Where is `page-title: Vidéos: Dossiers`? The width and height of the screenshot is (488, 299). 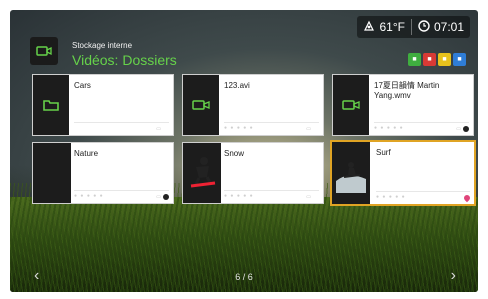 page-title: Vidéos: Dossiers is located at coordinates (124, 60).